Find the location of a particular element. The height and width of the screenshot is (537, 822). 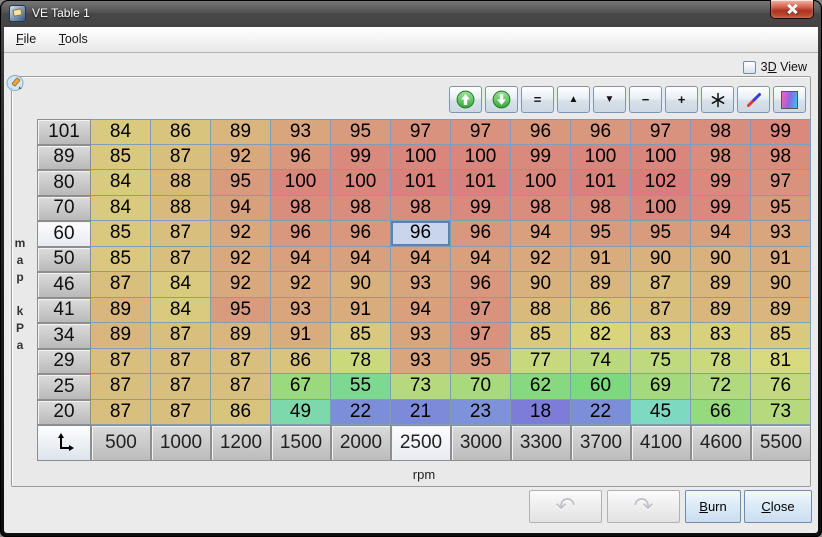

ve-cell: 60 is located at coordinates (601, 387).